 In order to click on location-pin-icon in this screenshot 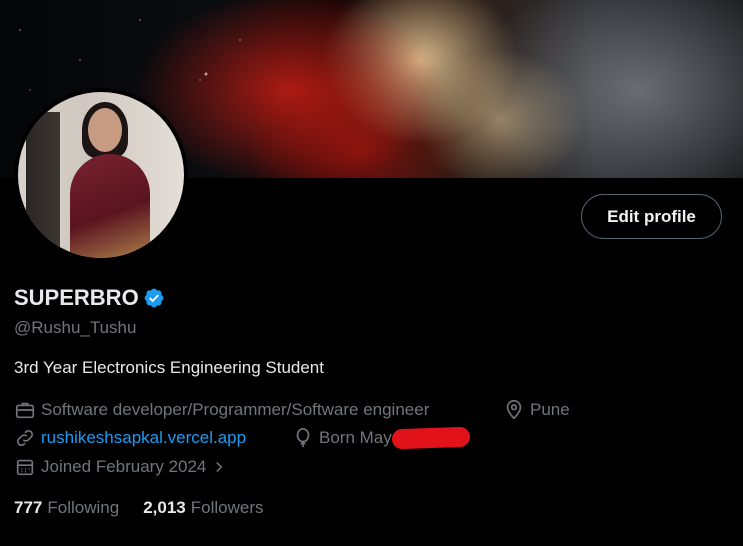, I will do `click(514, 410)`.